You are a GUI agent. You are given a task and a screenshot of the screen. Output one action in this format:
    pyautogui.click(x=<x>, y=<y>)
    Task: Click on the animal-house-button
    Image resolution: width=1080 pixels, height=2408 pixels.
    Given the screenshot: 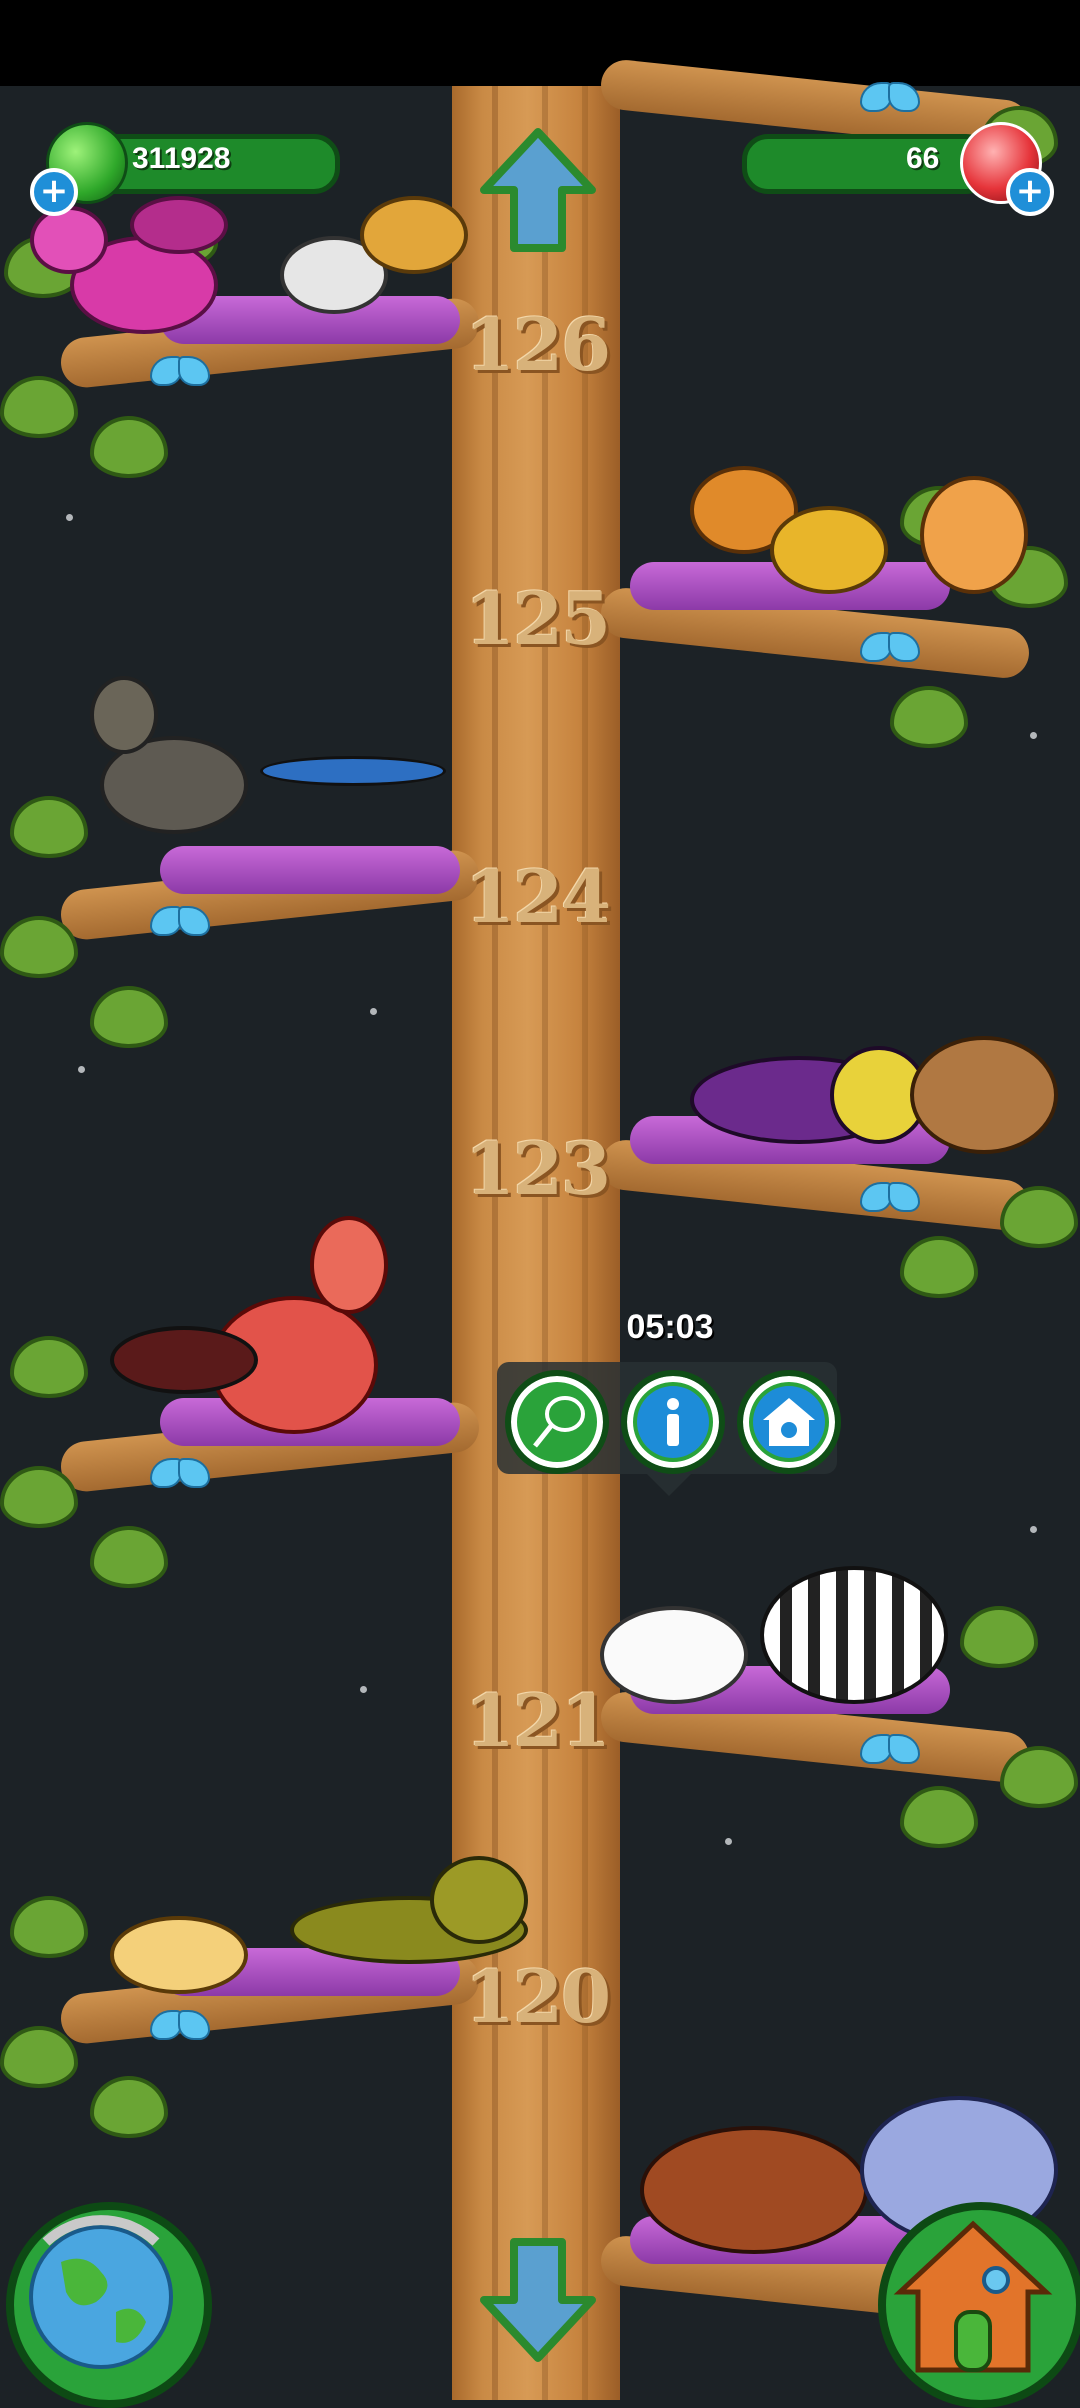 What is the action you would take?
    pyautogui.click(x=789, y=1422)
    